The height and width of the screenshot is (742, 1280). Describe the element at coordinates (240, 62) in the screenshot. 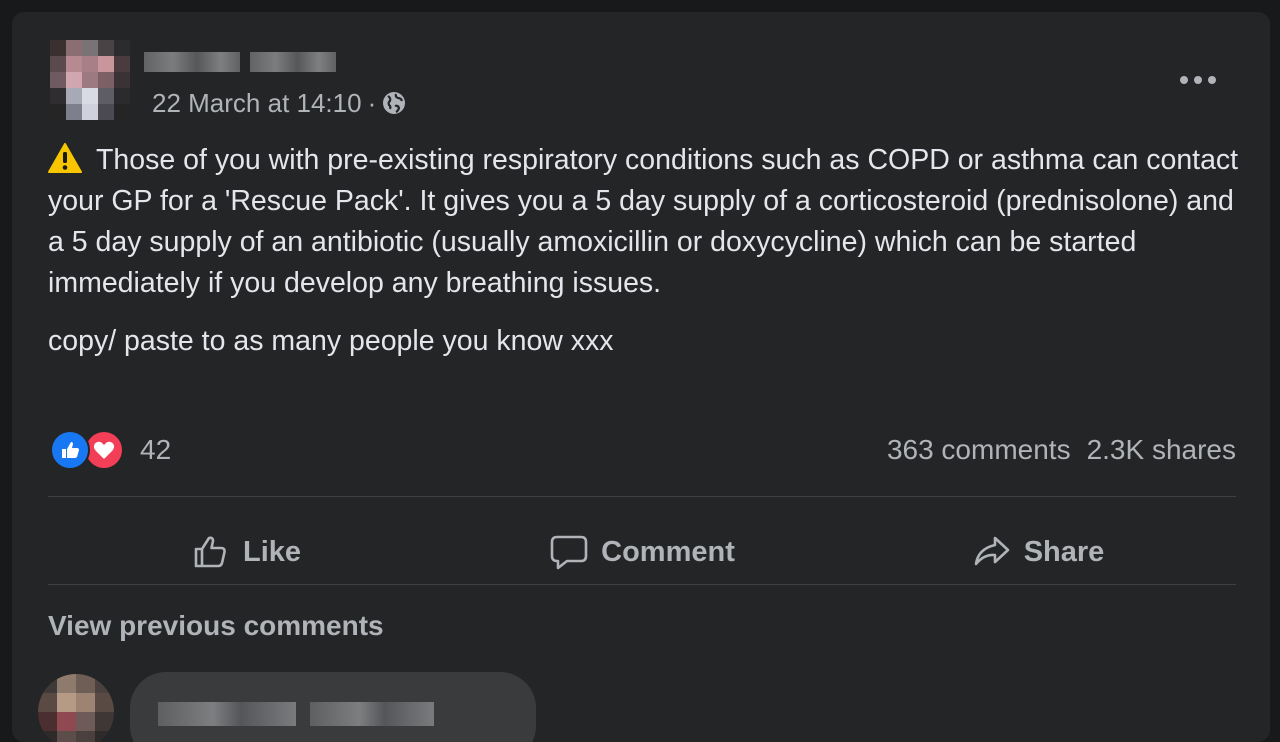

I see `author-name-redacted` at that location.